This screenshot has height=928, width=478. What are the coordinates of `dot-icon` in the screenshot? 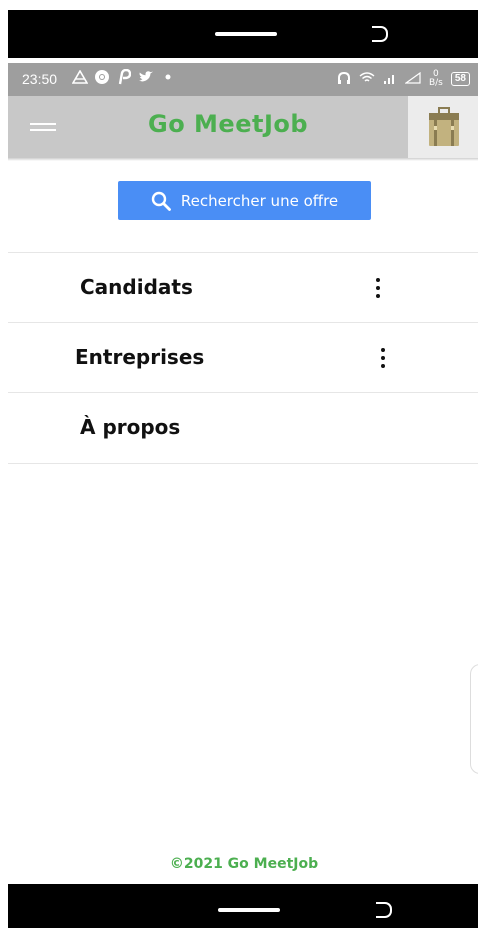 It's located at (168, 77).